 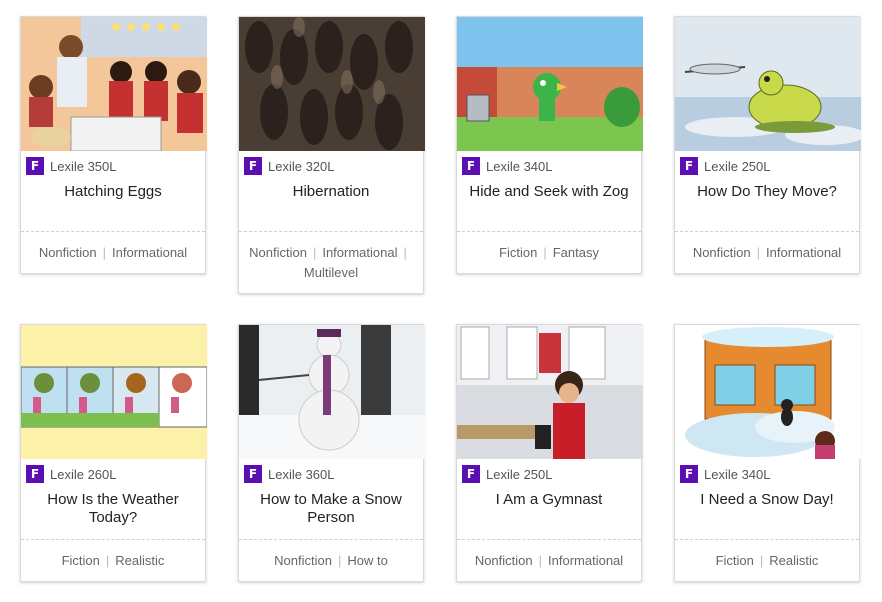 What do you see at coordinates (331, 272) in the screenshot?
I see `genre-tag: Multilevel` at bounding box center [331, 272].